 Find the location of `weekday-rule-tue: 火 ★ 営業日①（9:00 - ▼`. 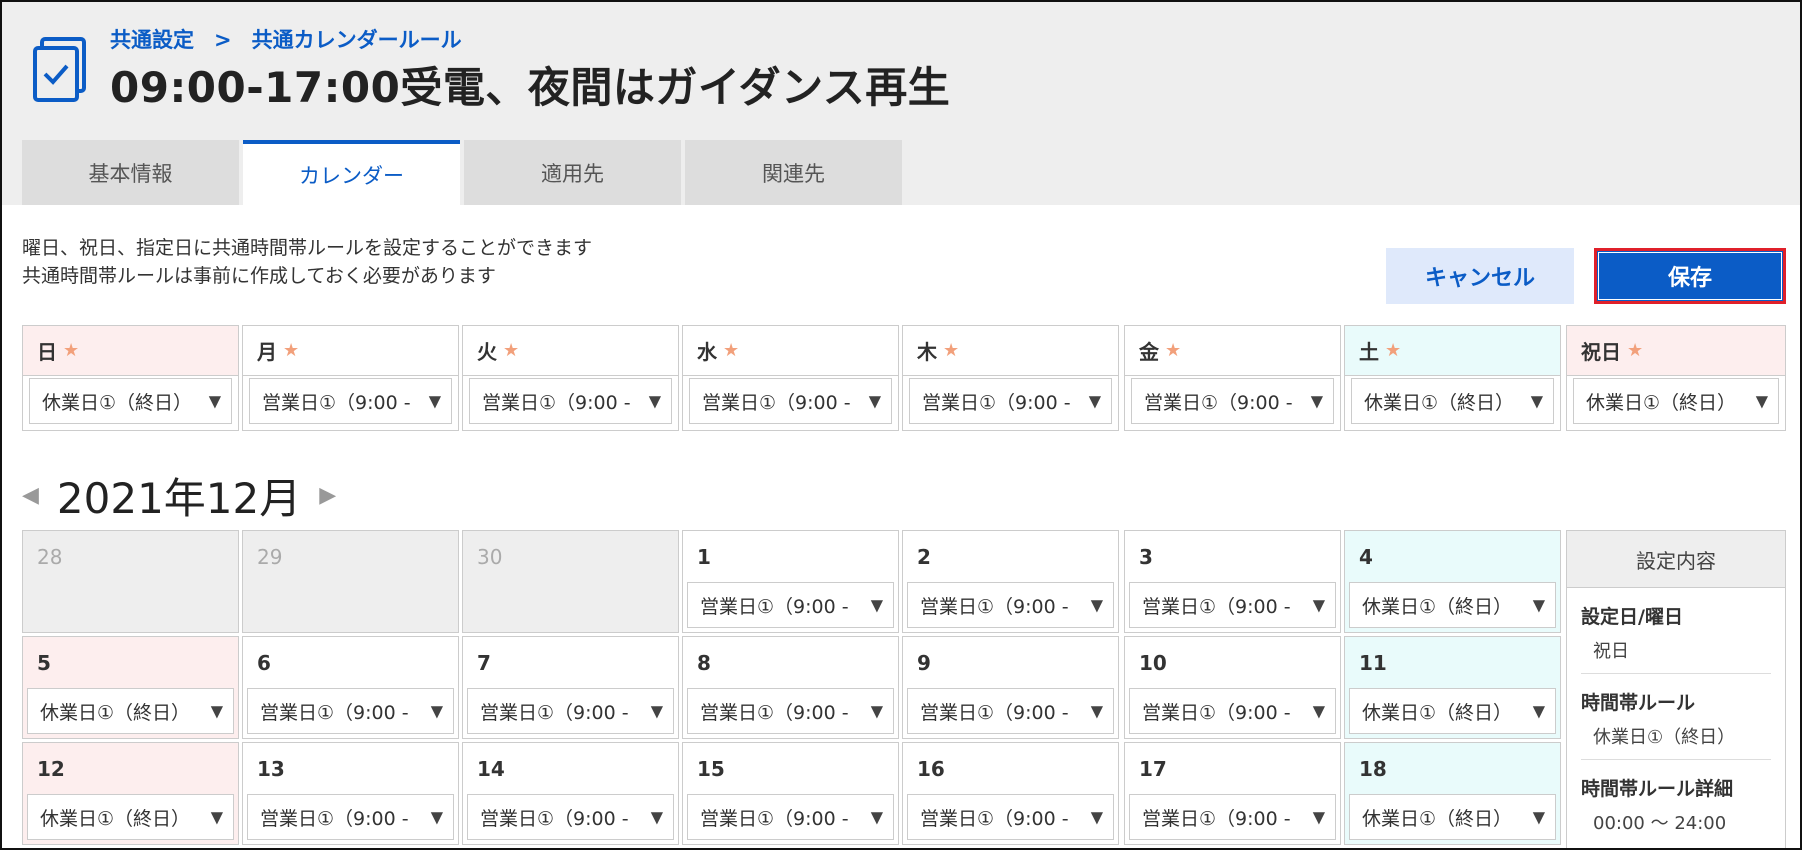

weekday-rule-tue: 火 ★ 営業日①（9:00 - ▼ is located at coordinates (570, 378).